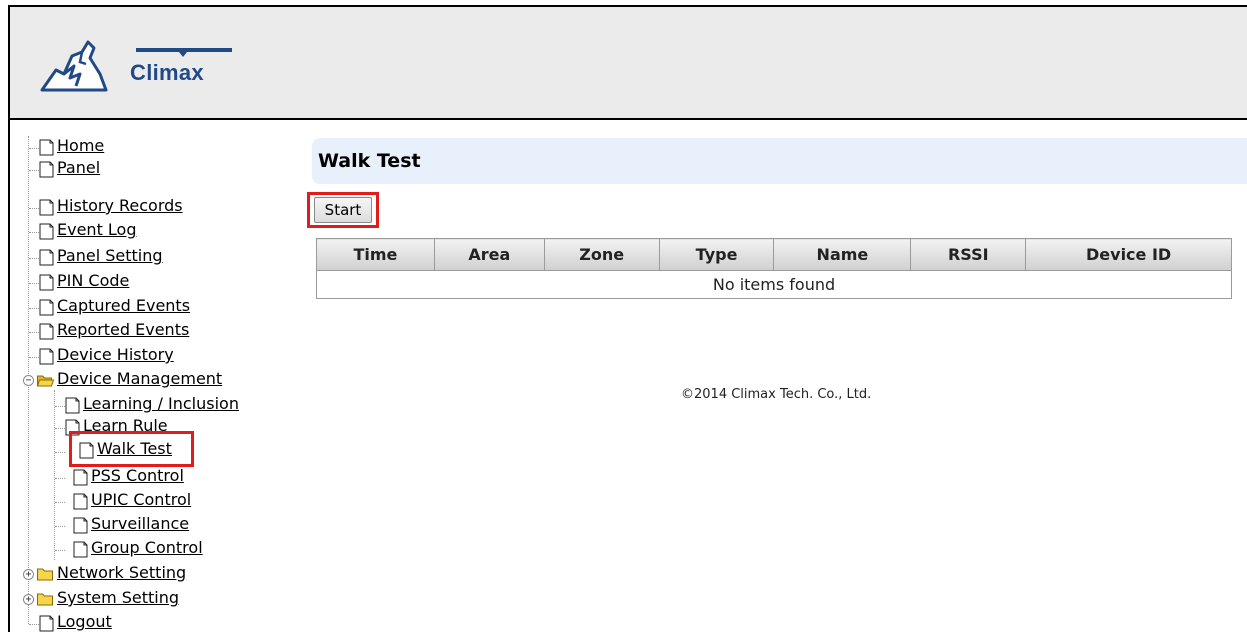 This screenshot has width=1247, height=632. Describe the element at coordinates (779, 161) in the screenshot. I see `page-title-bar: Walk Test` at that location.